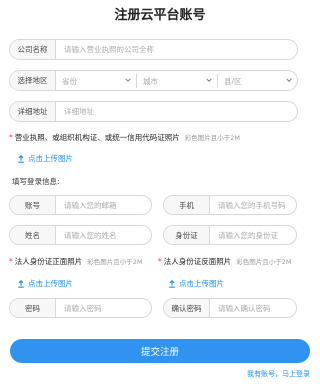  I want to click on name-label: 姓名, so click(33, 235).